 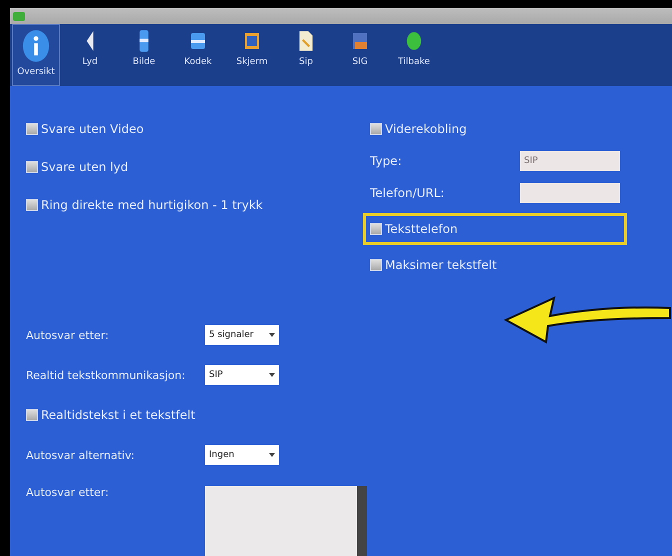 I want to click on document-icon, so click(x=306, y=41).